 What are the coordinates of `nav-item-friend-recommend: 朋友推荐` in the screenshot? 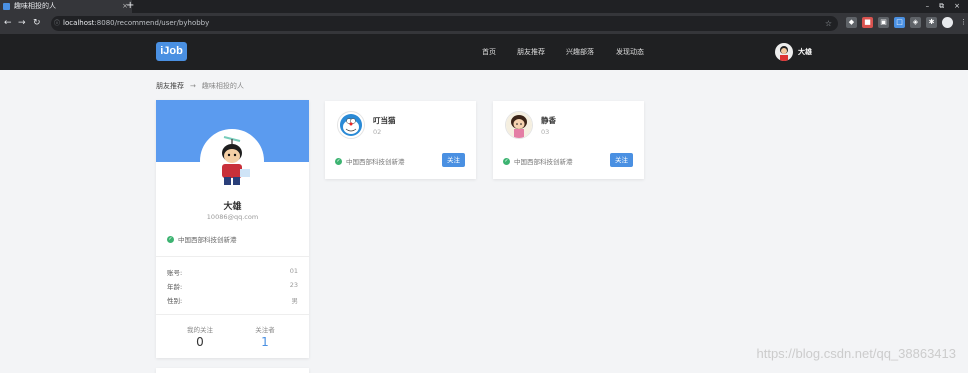 It's located at (531, 52).